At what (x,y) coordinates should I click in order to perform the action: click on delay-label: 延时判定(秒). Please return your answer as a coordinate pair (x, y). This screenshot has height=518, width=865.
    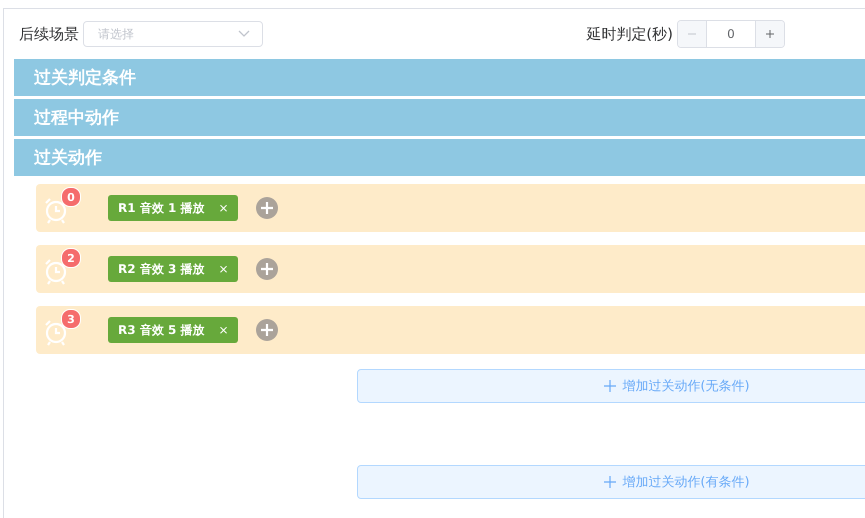
    Looking at the image, I should click on (629, 34).